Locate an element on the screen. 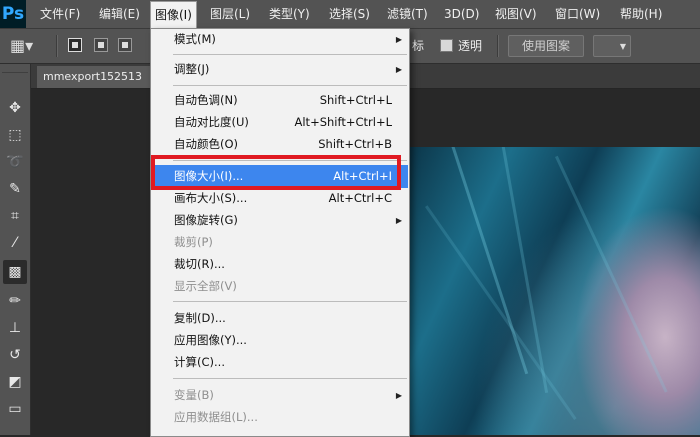 The width and height of the screenshot is (700, 437). menu-item-shortcut: Shift+Ctrl+L is located at coordinates (355, 100).